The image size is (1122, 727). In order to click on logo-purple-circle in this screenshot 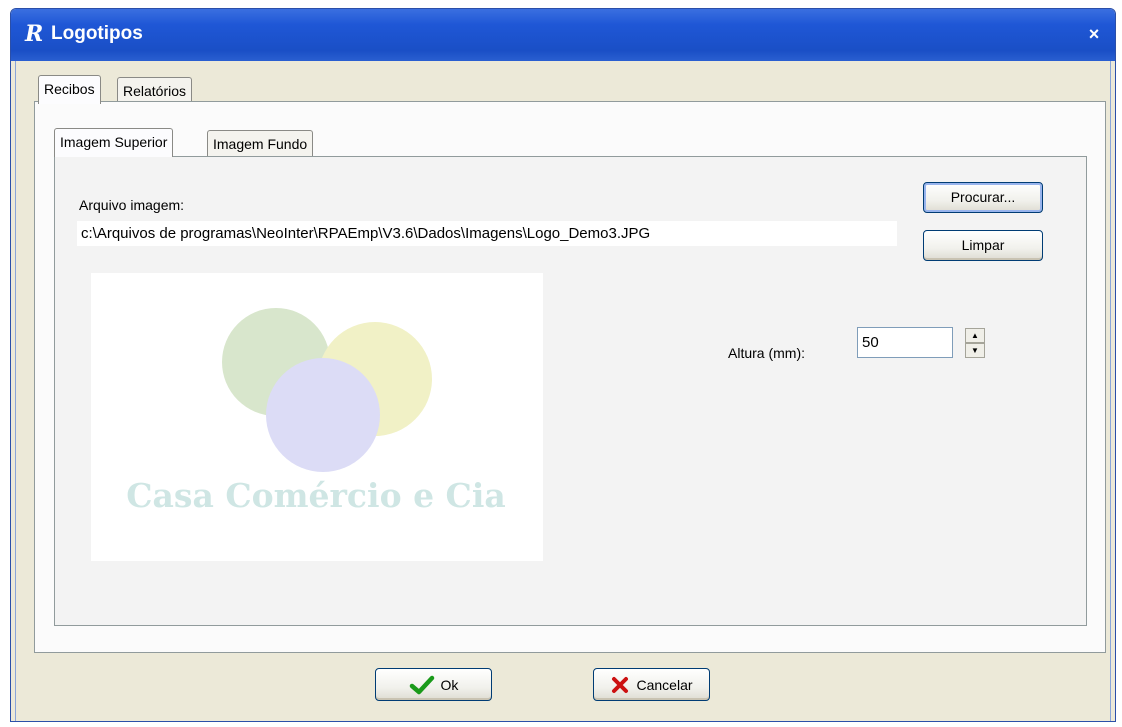, I will do `click(323, 415)`.